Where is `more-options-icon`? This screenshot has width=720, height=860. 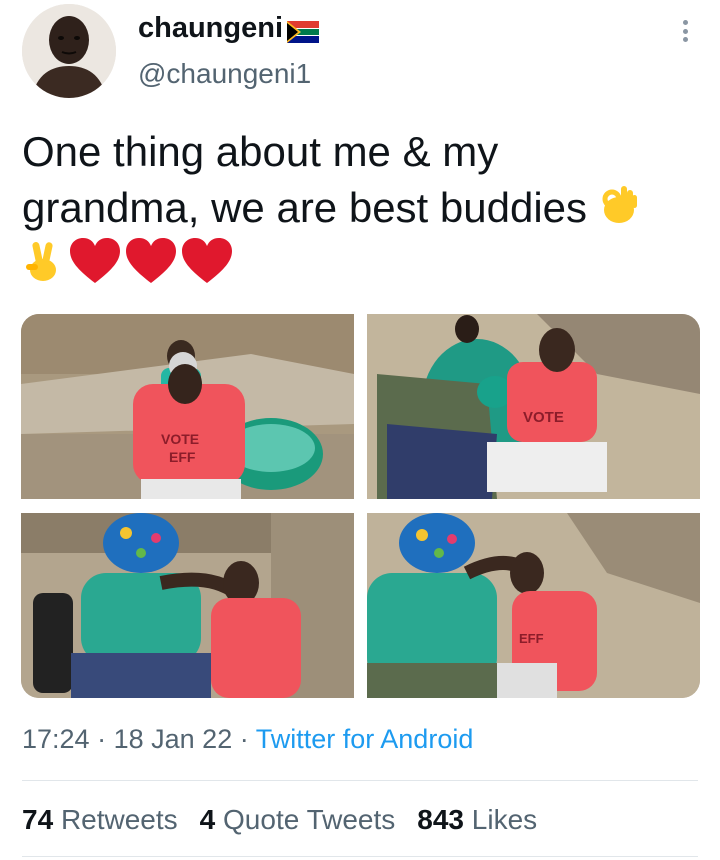 more-options-icon is located at coordinates (685, 31).